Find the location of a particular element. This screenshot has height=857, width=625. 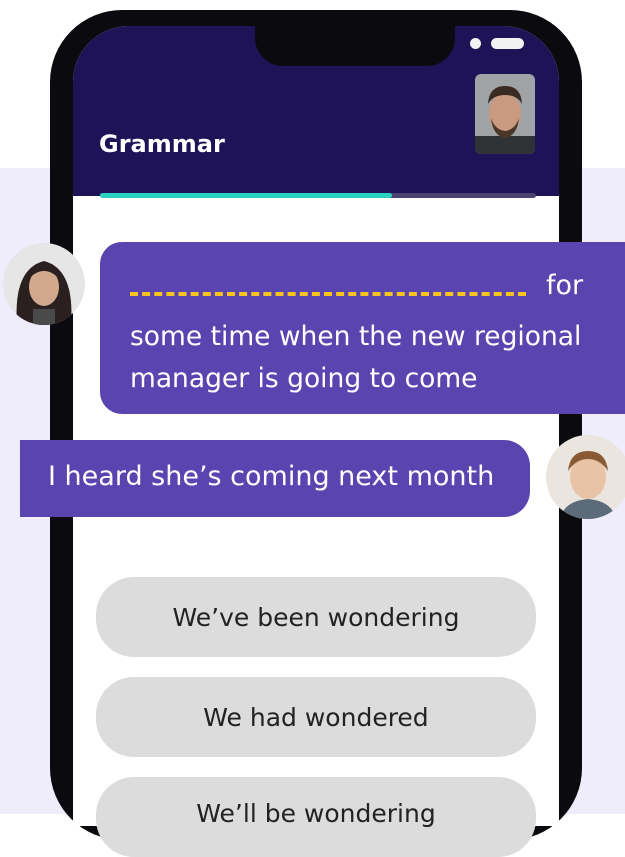

phone-notch is located at coordinates (389, 46).